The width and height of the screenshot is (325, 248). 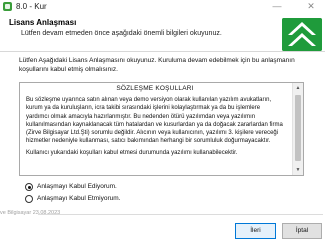 I want to click on page-title: Lisans Anlaşması, so click(x=43, y=22).